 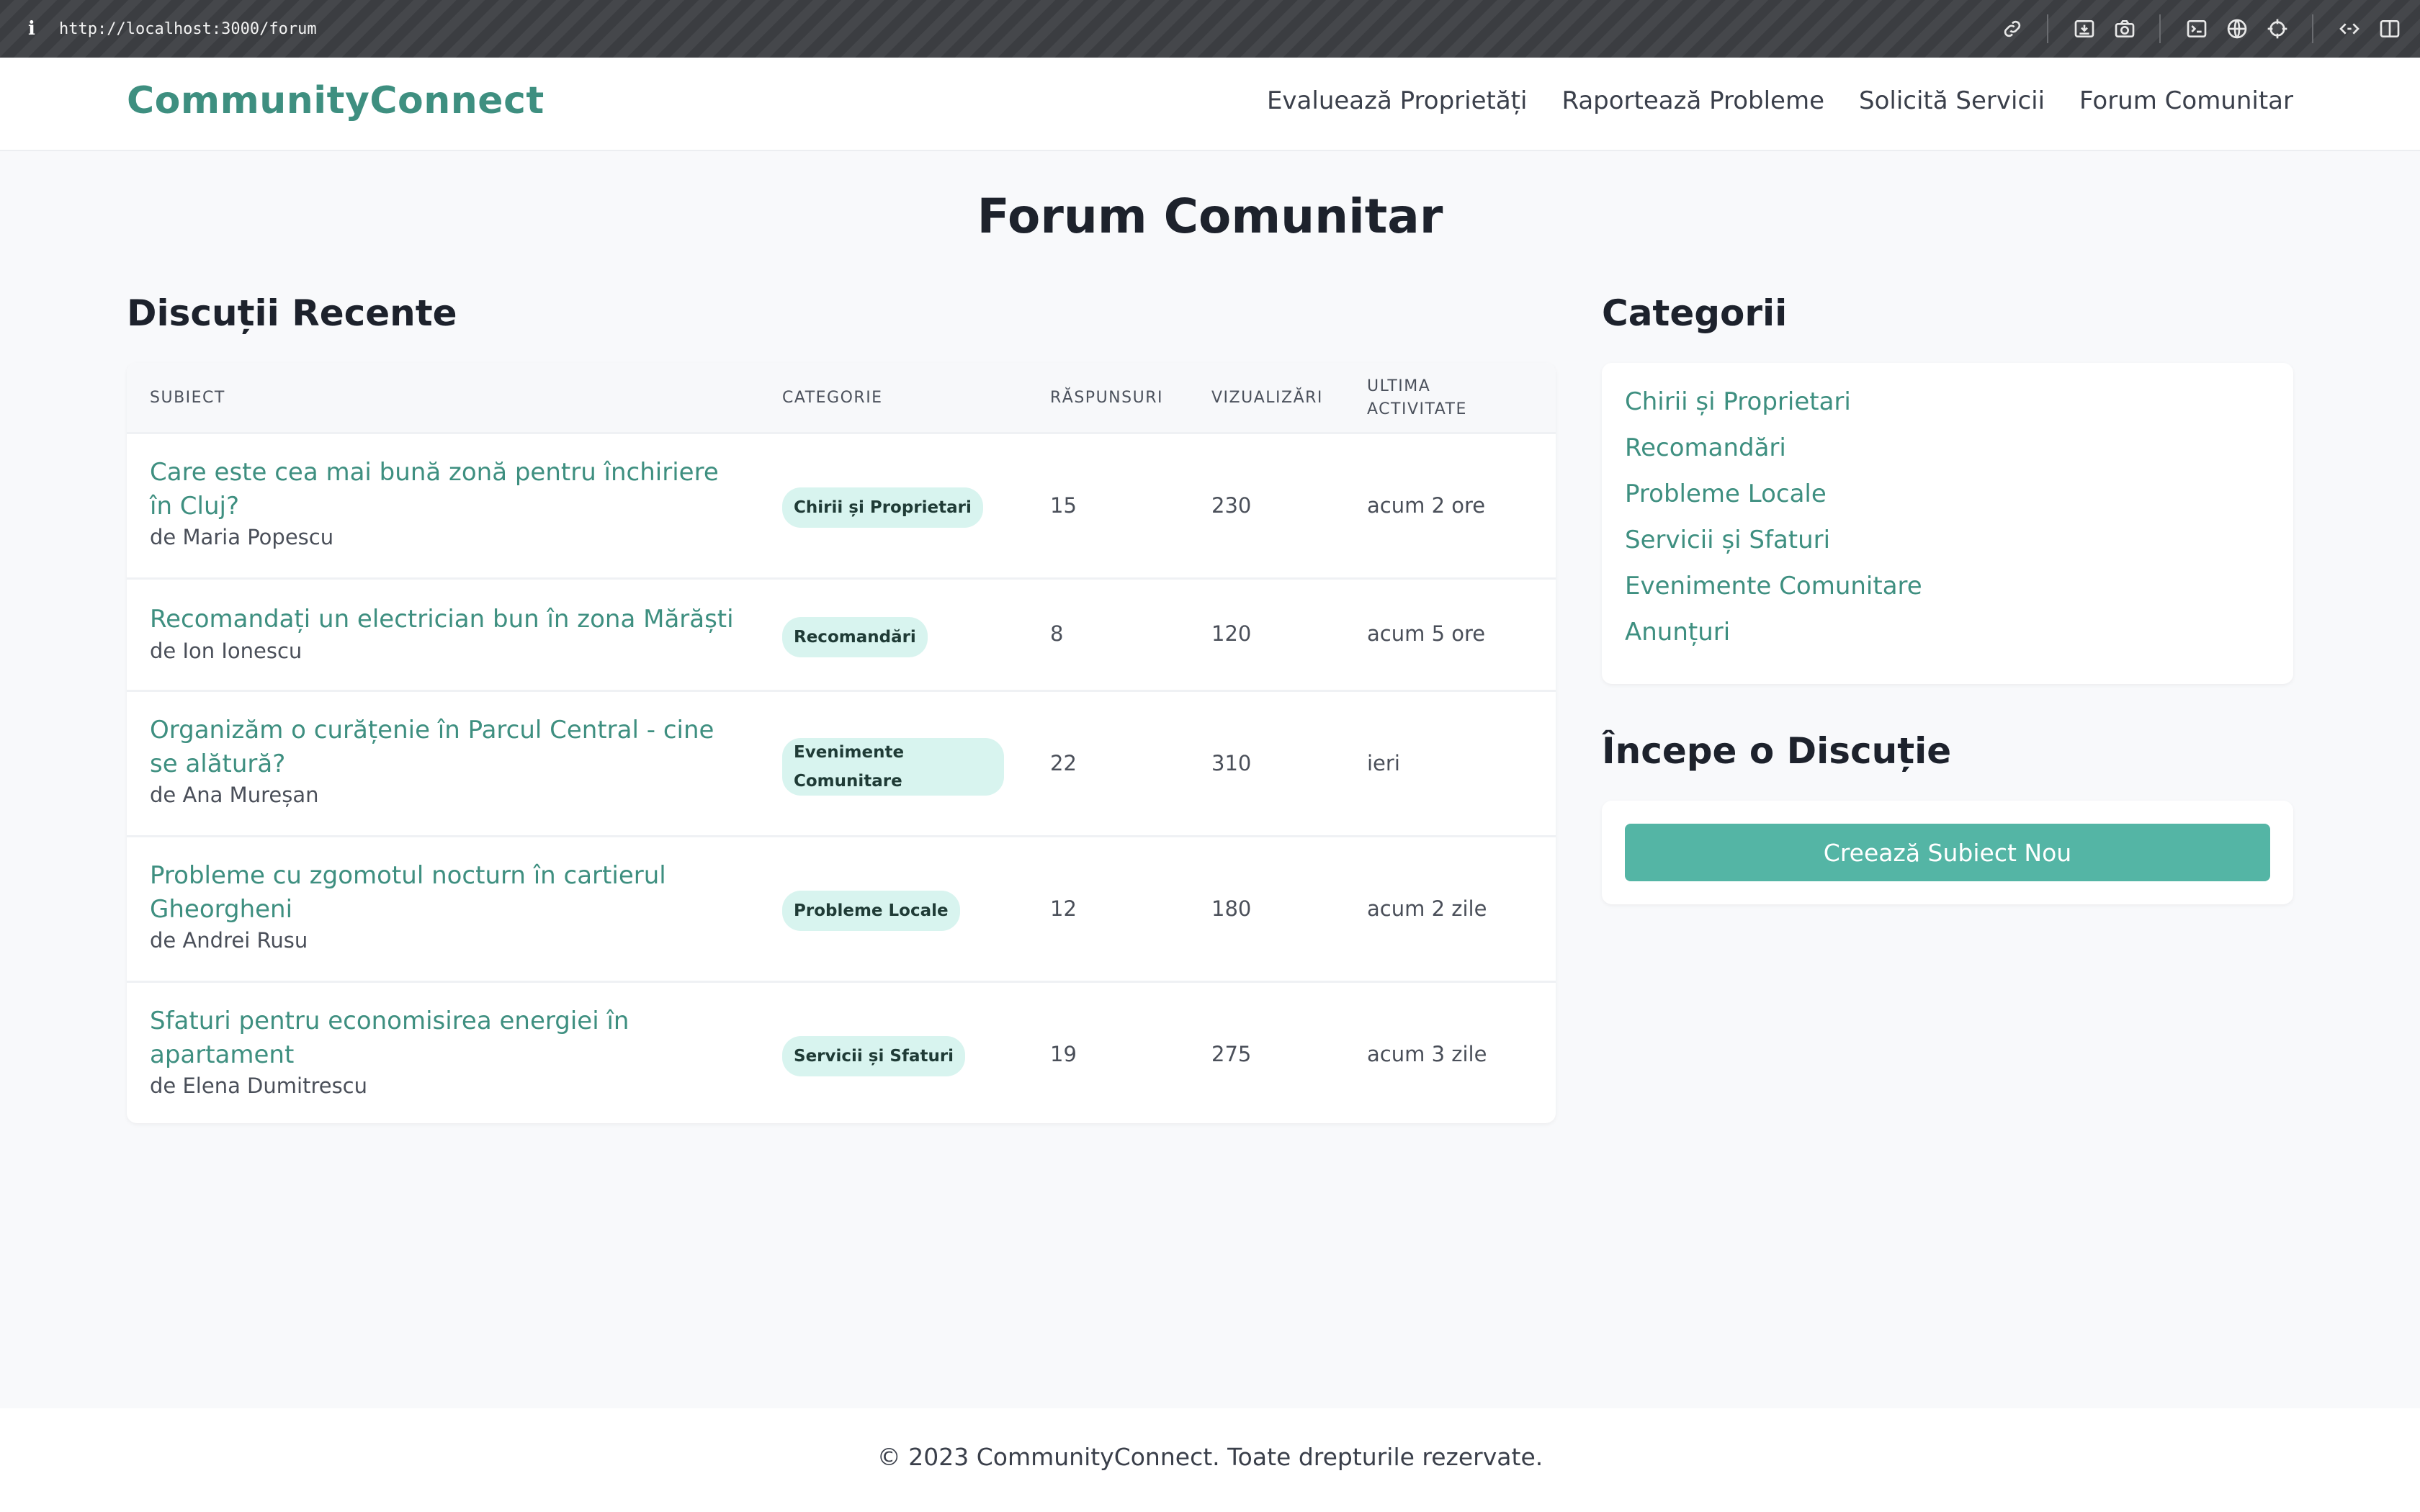 I want to click on views-count: 120, so click(x=1231, y=633).